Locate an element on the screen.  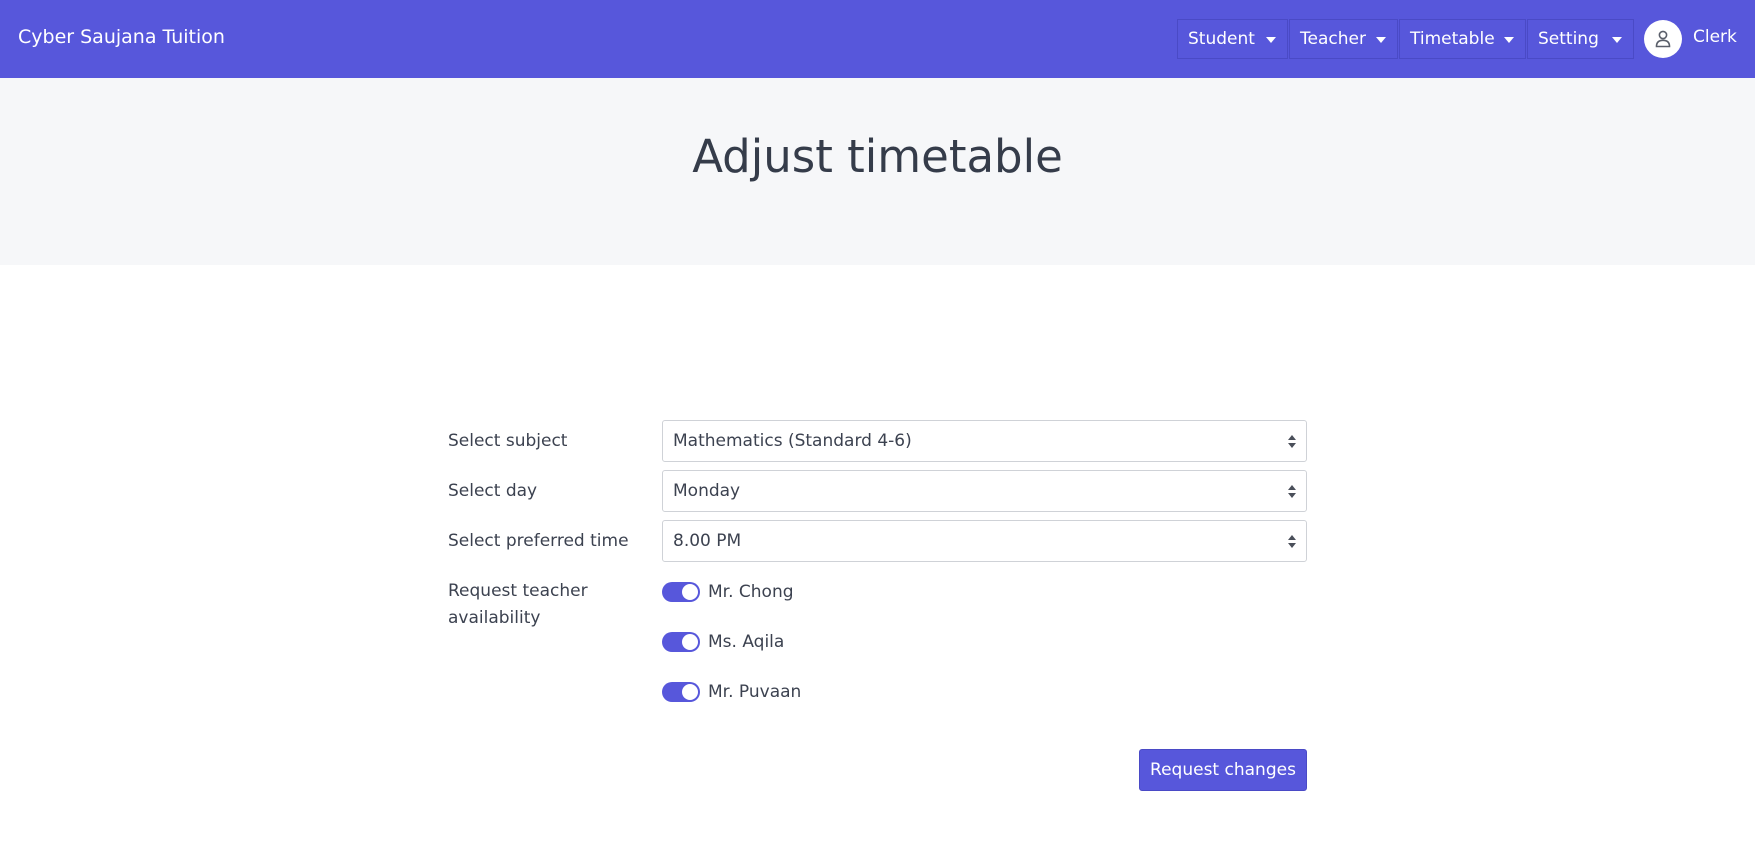
nav-menu-teacher-label: Teacher is located at coordinates (1333, 39).